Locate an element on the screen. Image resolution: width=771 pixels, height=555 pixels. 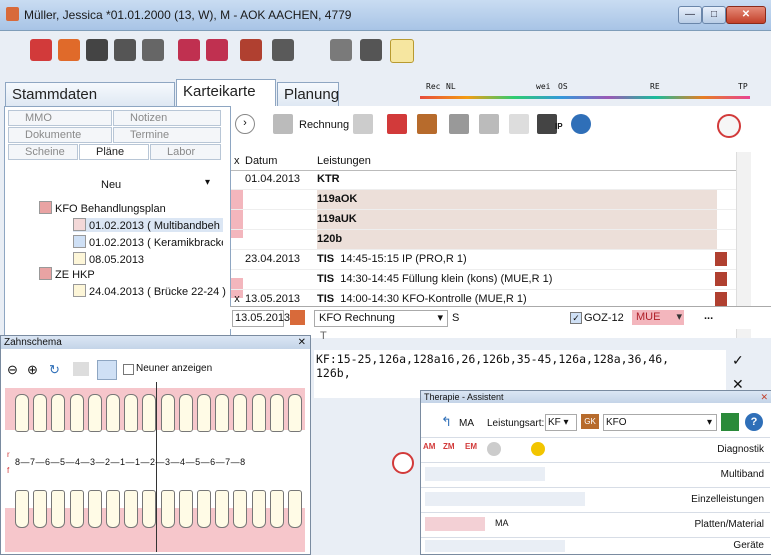
geraete-icons is located at coordinates (495, 546).